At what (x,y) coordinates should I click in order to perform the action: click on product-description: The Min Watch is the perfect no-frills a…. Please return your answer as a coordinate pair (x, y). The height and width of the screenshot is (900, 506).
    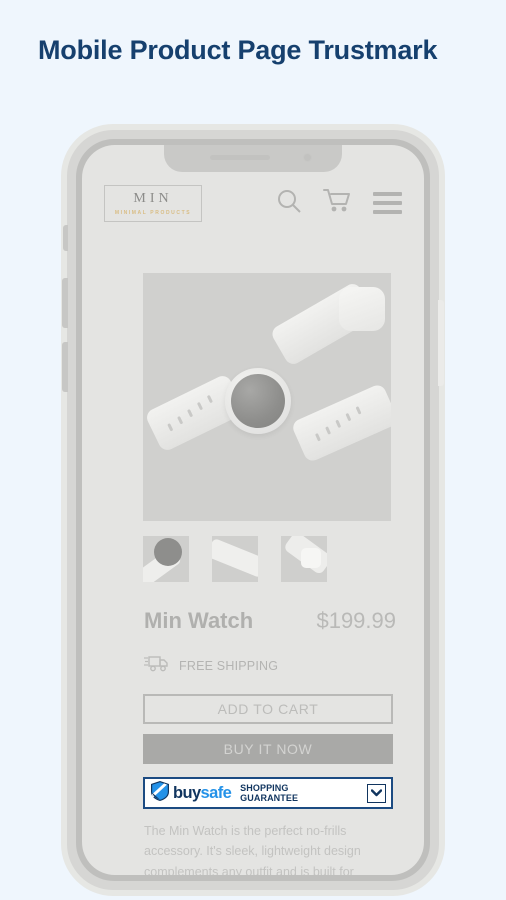
    Looking at the image, I should click on (252, 849).